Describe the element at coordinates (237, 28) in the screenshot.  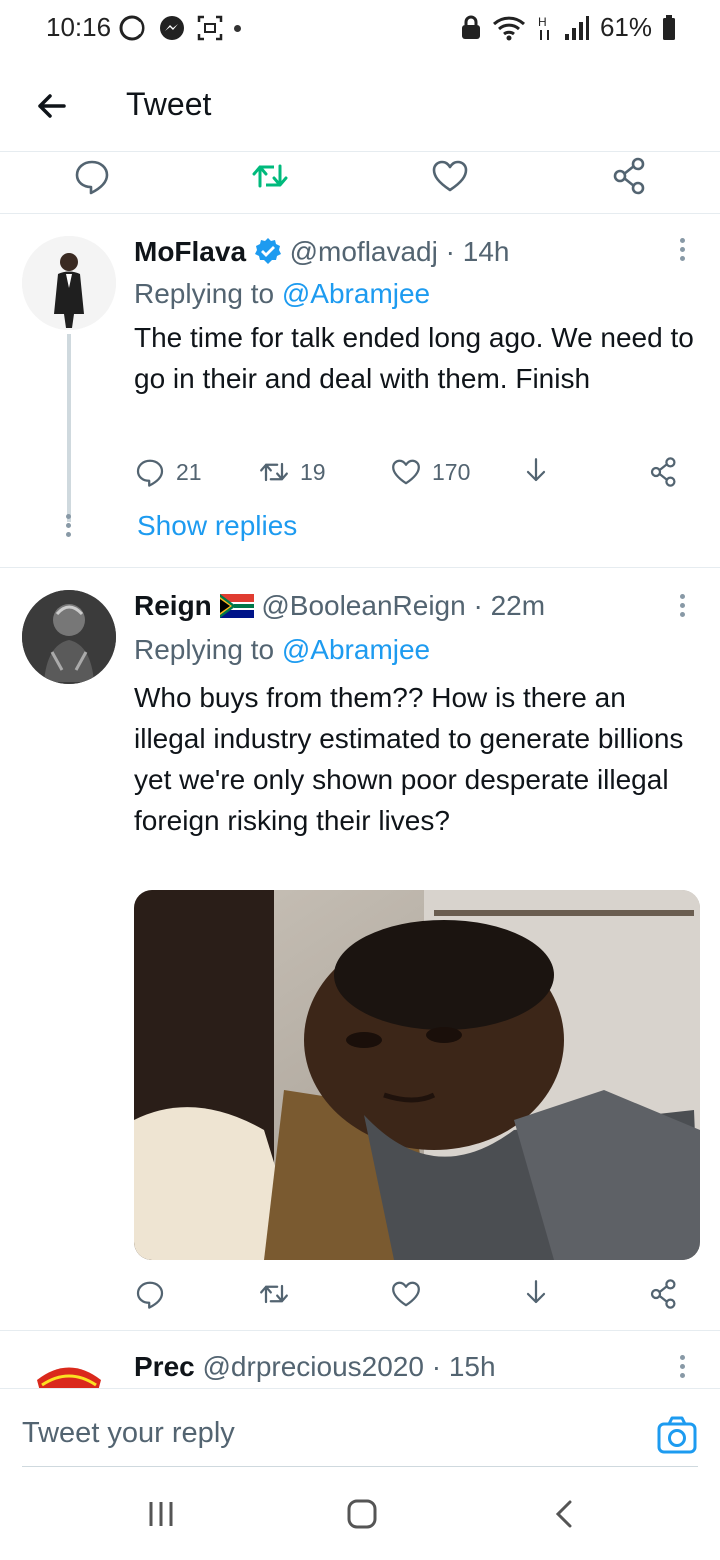
I see `notification-dot-icon` at that location.